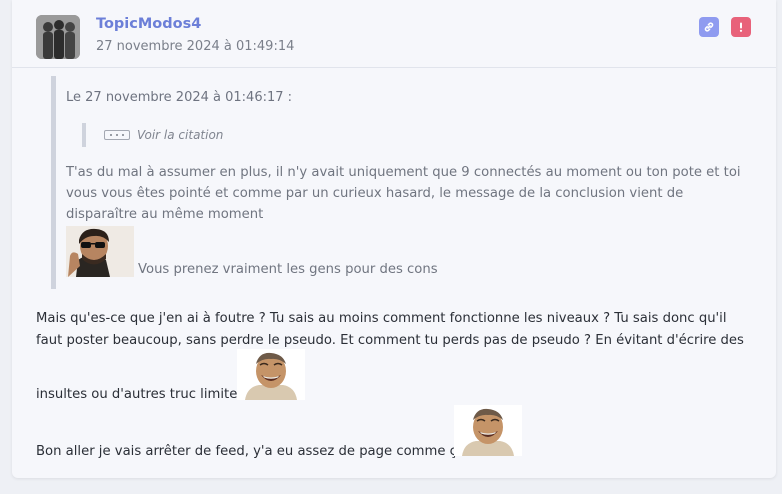 This screenshot has width=782, height=494. I want to click on voir-citation-link: Voir la citation, so click(180, 135).